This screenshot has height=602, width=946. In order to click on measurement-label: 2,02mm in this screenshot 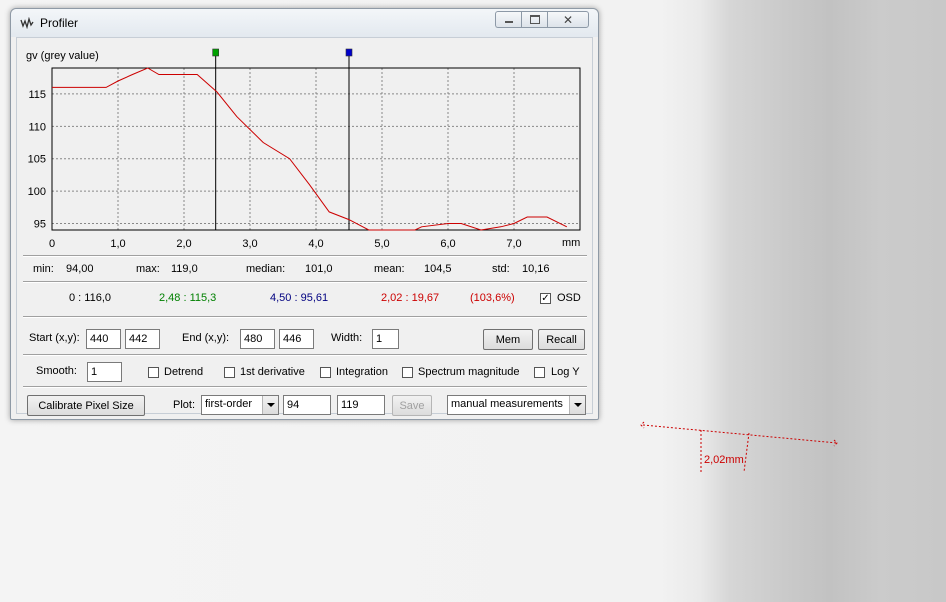, I will do `click(724, 460)`.